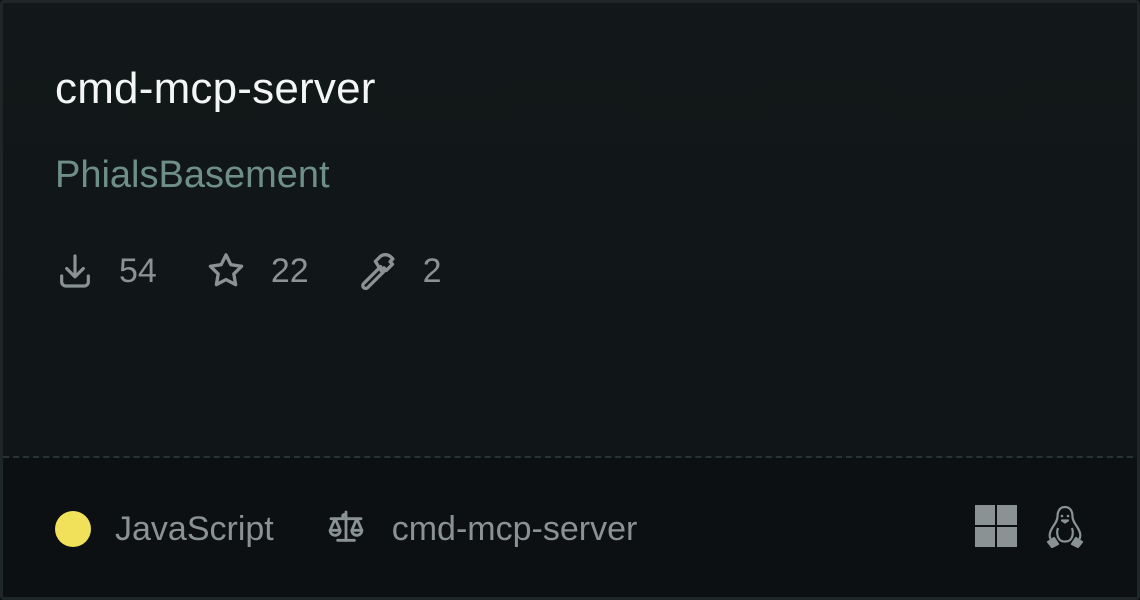 This screenshot has width=1140, height=600. Describe the element at coordinates (1065, 528) in the screenshot. I see `linux-icon` at that location.